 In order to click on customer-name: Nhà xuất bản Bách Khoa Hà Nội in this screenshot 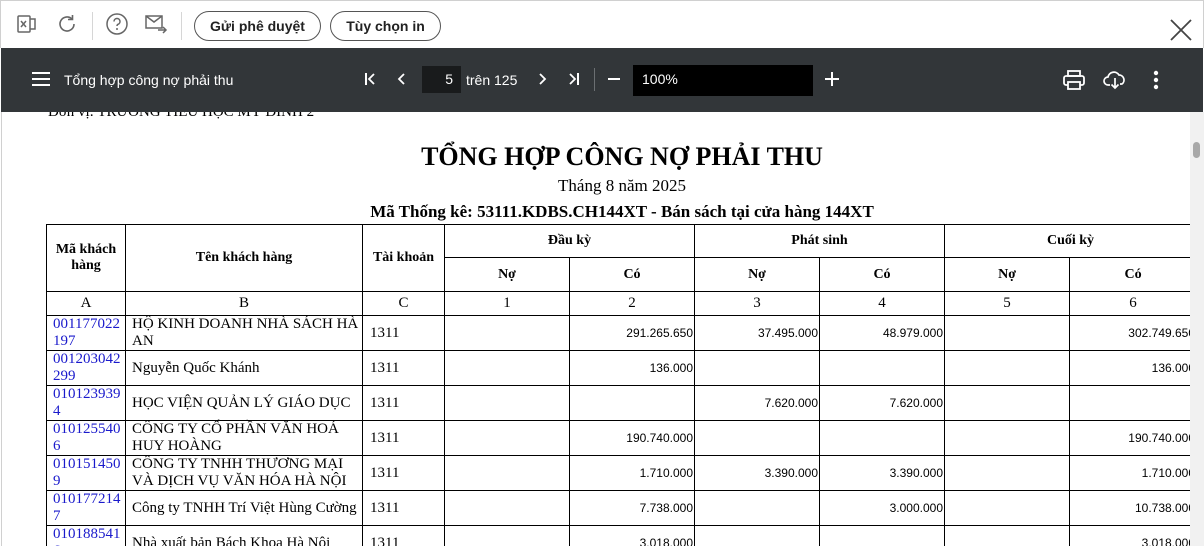, I will do `click(244, 535)`.